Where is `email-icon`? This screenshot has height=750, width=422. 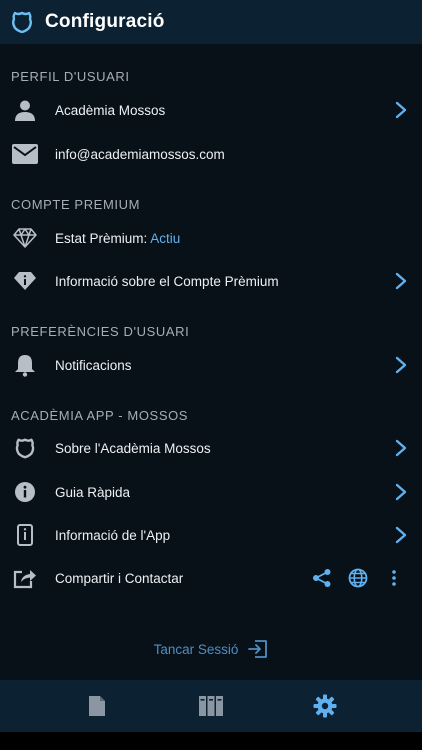
email-icon is located at coordinates (25, 154).